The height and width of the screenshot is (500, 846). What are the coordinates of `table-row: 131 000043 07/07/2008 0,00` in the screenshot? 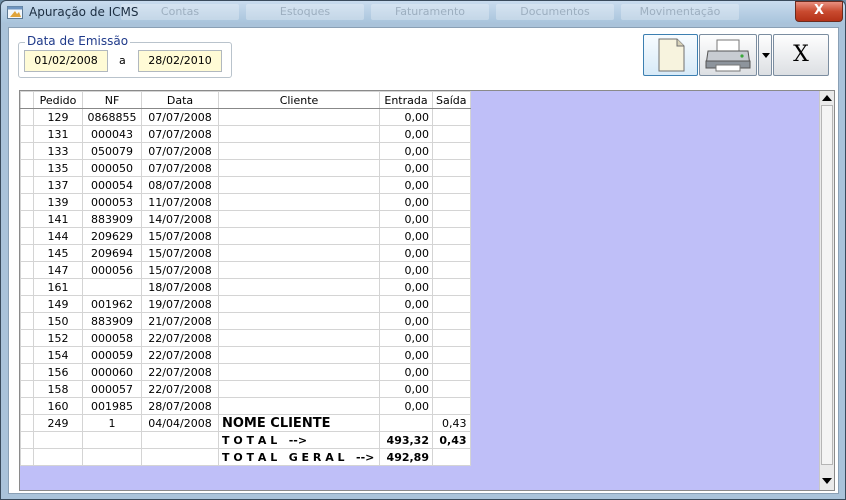 It's located at (245, 134).